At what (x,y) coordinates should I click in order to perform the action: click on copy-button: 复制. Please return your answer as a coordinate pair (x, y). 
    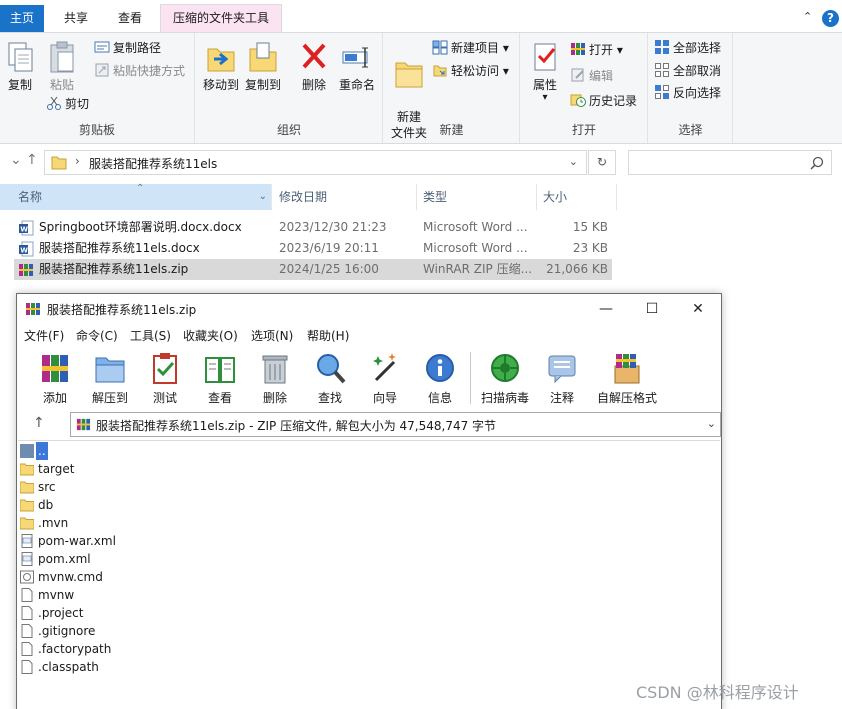
    Looking at the image, I should click on (20, 66).